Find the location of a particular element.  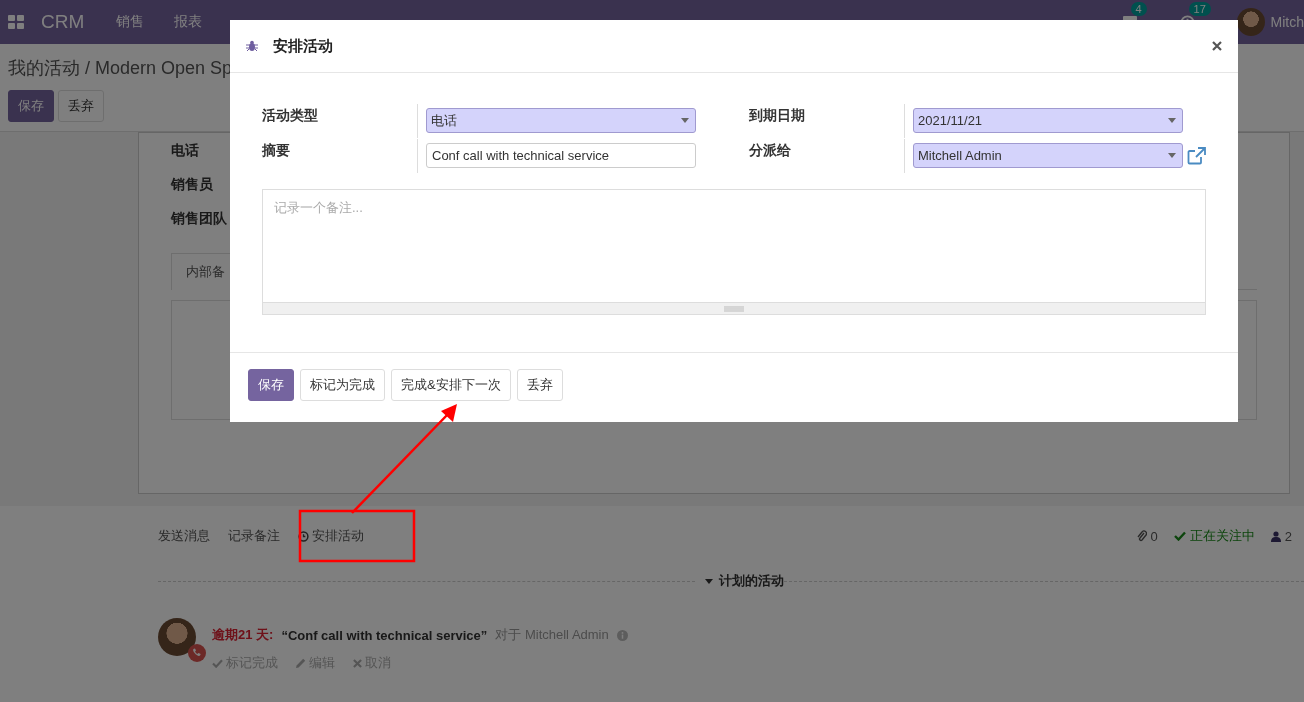

overdue-label: 逾期21 天: is located at coordinates (243, 635).